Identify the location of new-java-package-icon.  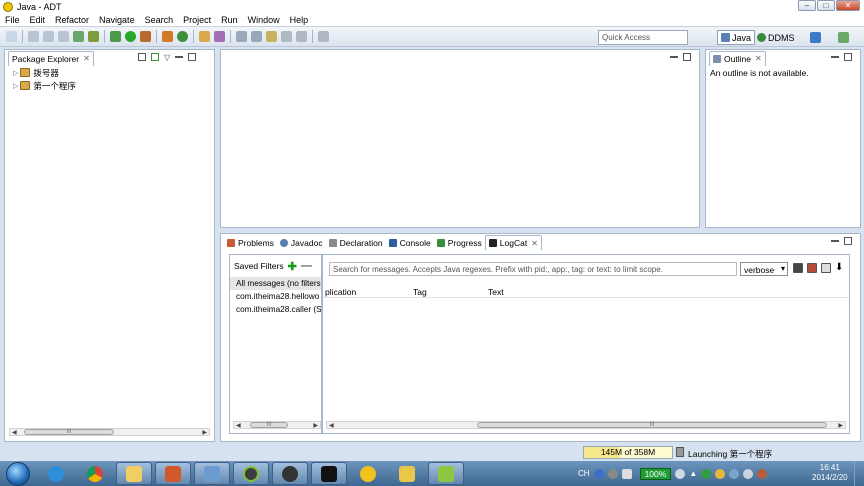
(167, 36).